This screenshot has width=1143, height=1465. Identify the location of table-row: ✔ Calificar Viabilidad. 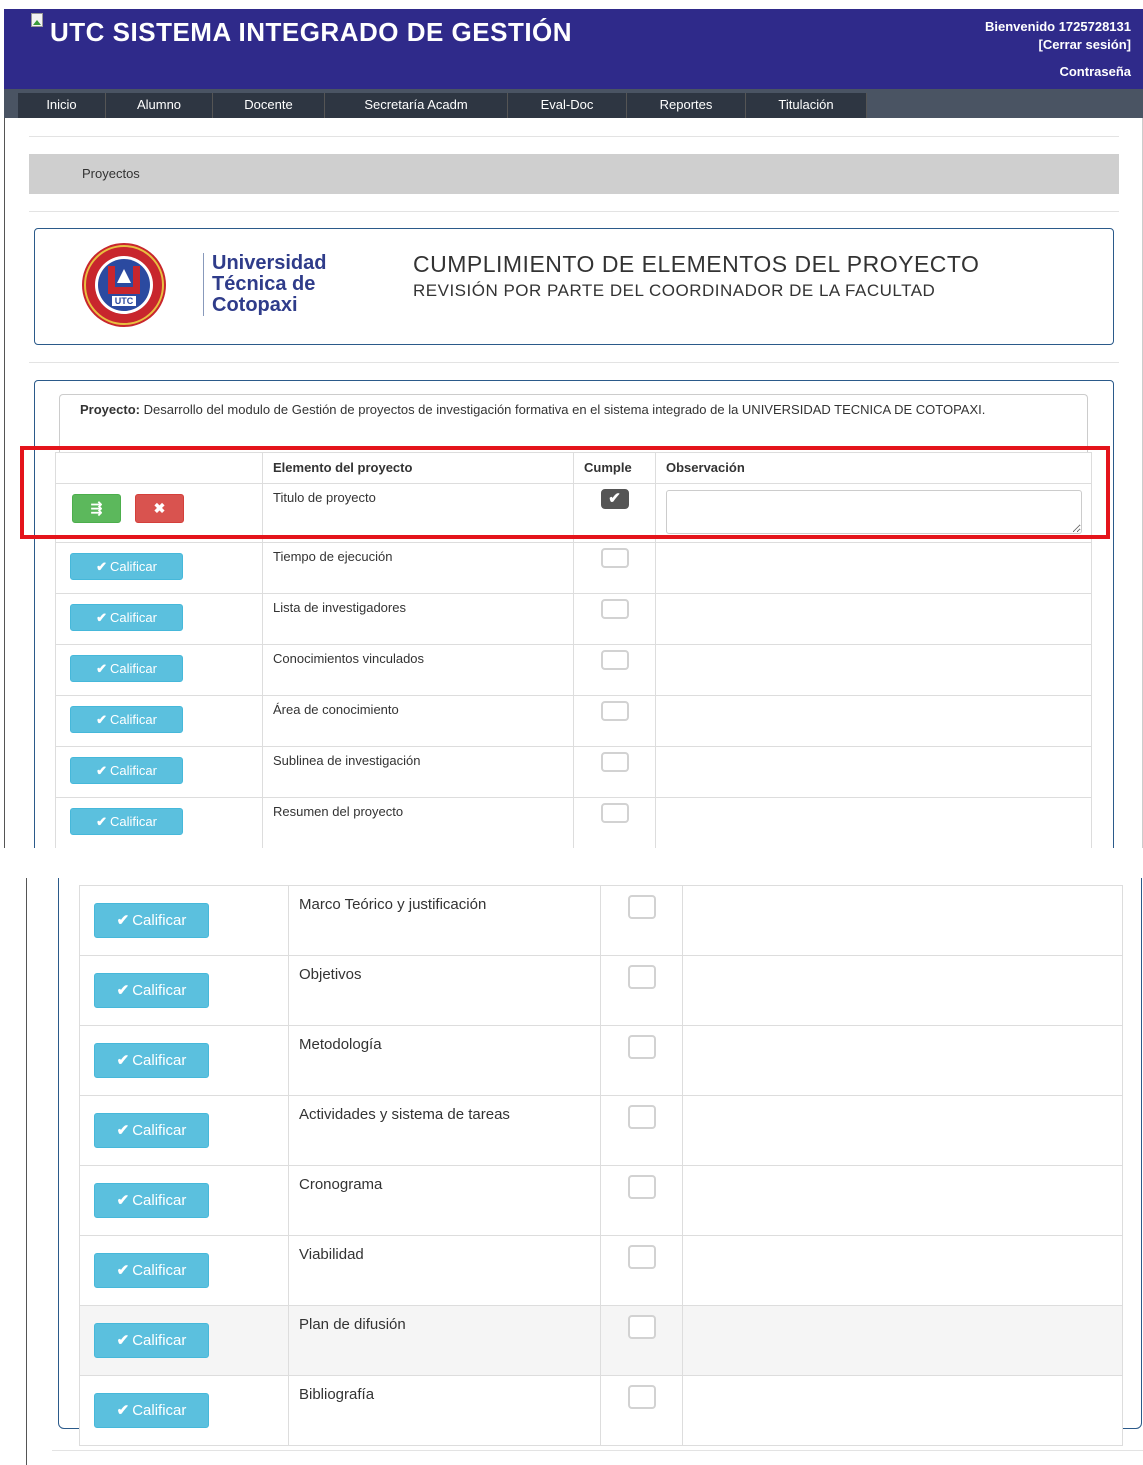
(601, 1270).